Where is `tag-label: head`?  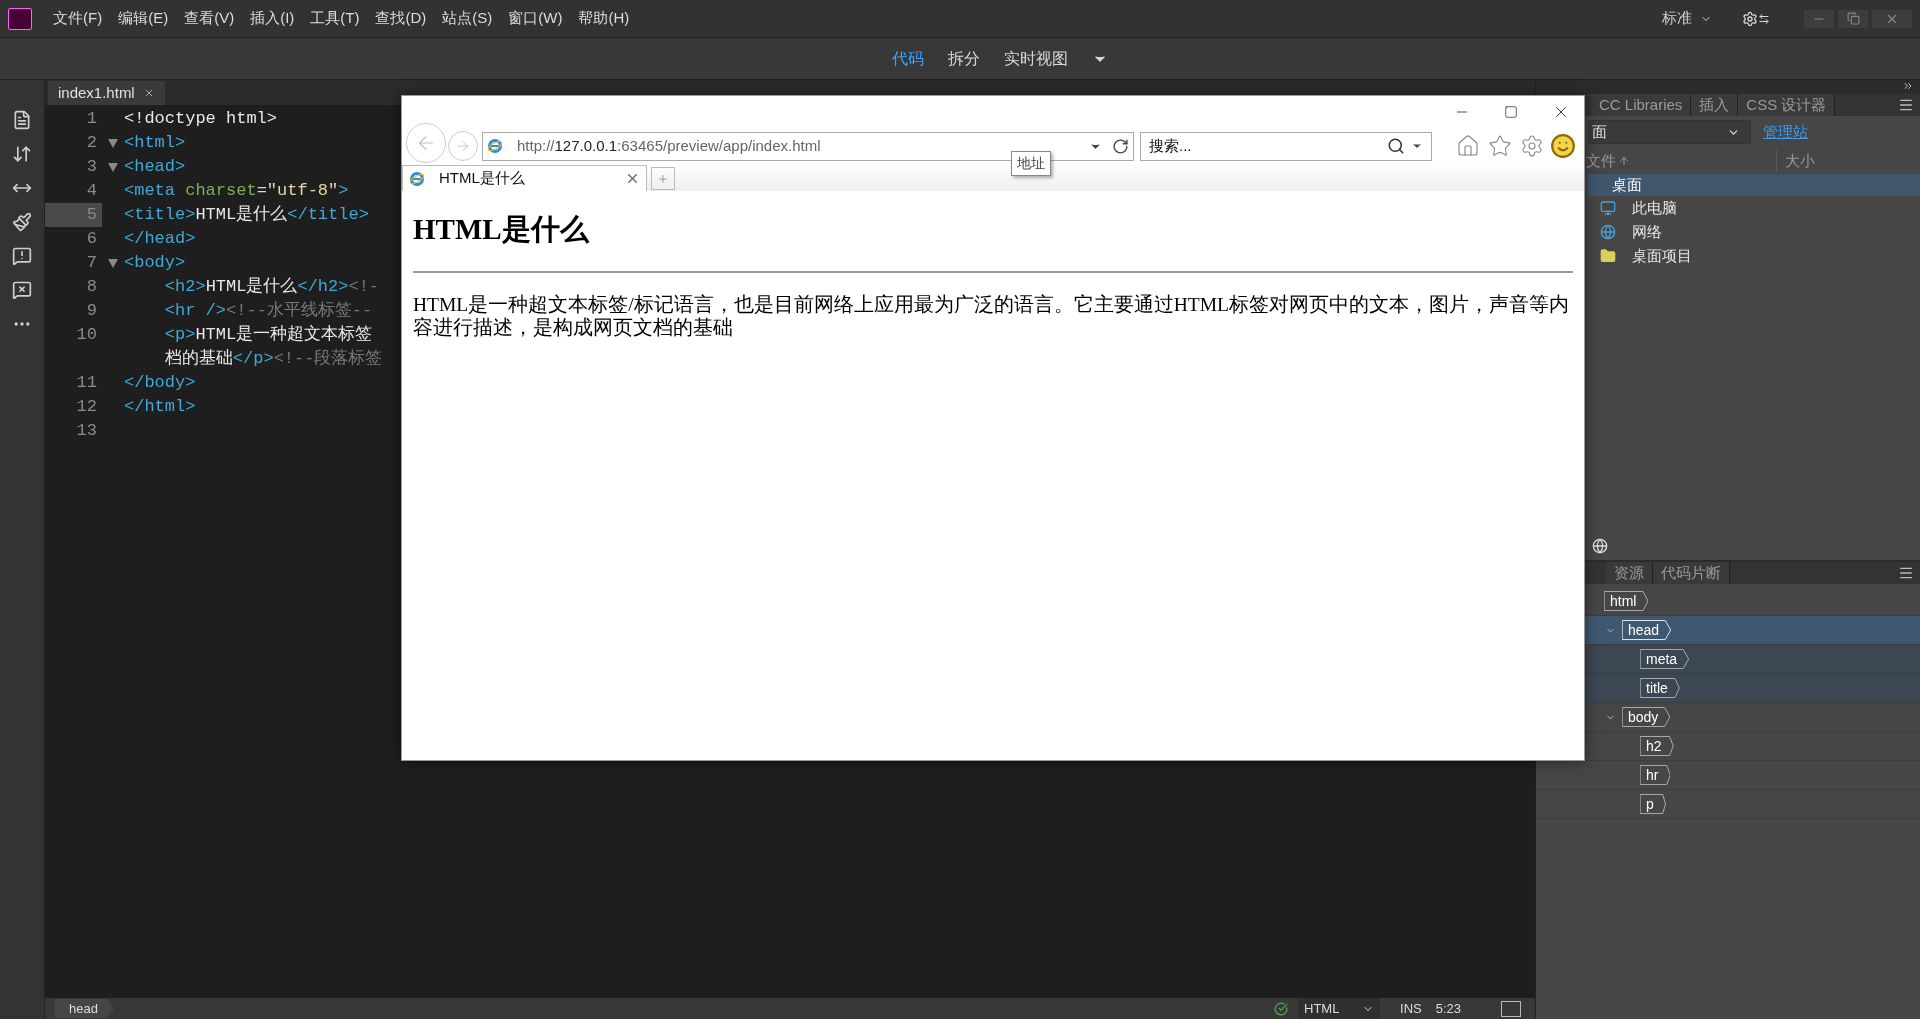 tag-label: head is located at coordinates (1647, 630).